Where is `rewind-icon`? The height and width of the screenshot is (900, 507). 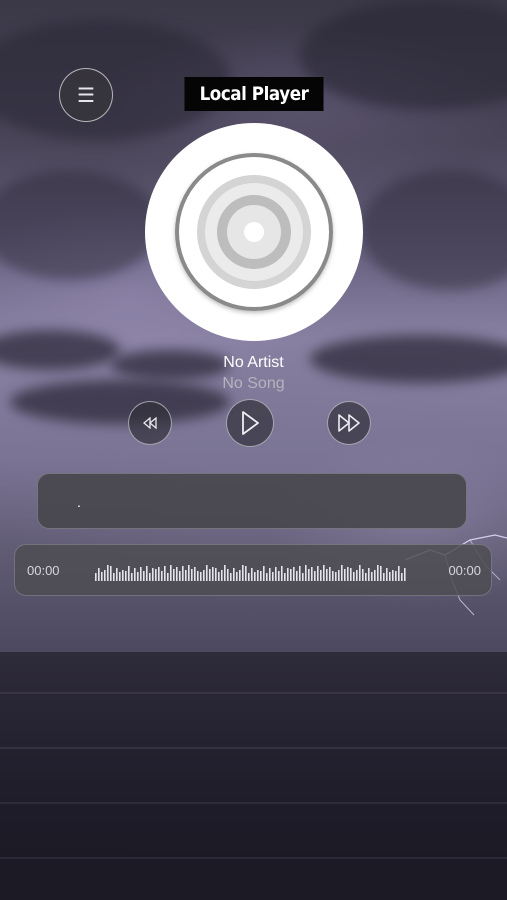 rewind-icon is located at coordinates (149, 423).